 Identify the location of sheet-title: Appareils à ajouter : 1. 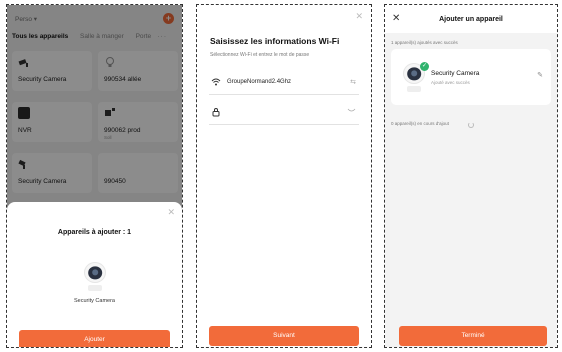
(94, 232).